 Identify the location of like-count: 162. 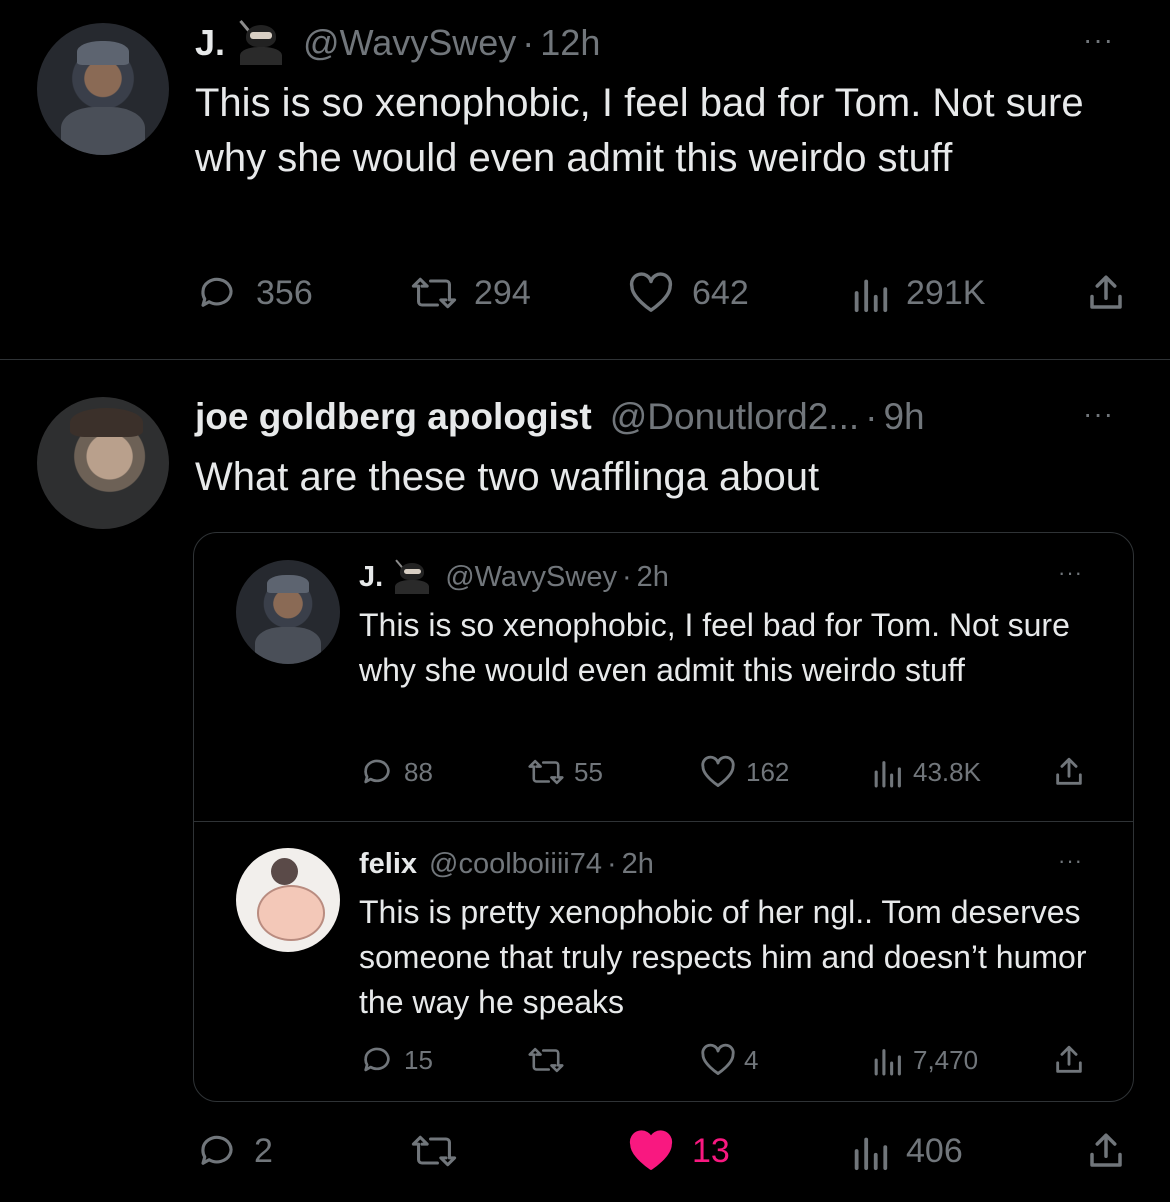
(768, 771).